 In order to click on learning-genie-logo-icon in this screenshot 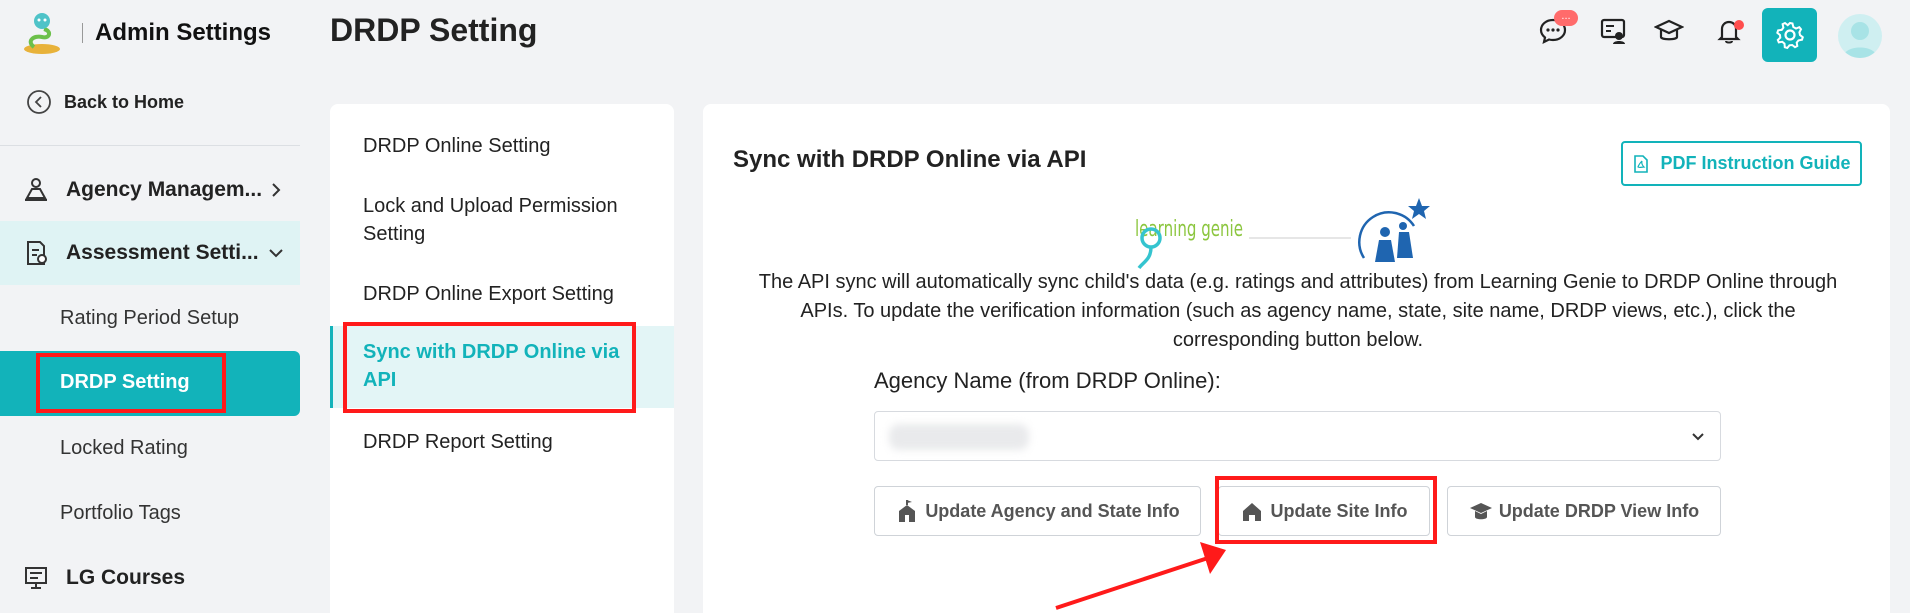, I will do `click(42, 33)`.